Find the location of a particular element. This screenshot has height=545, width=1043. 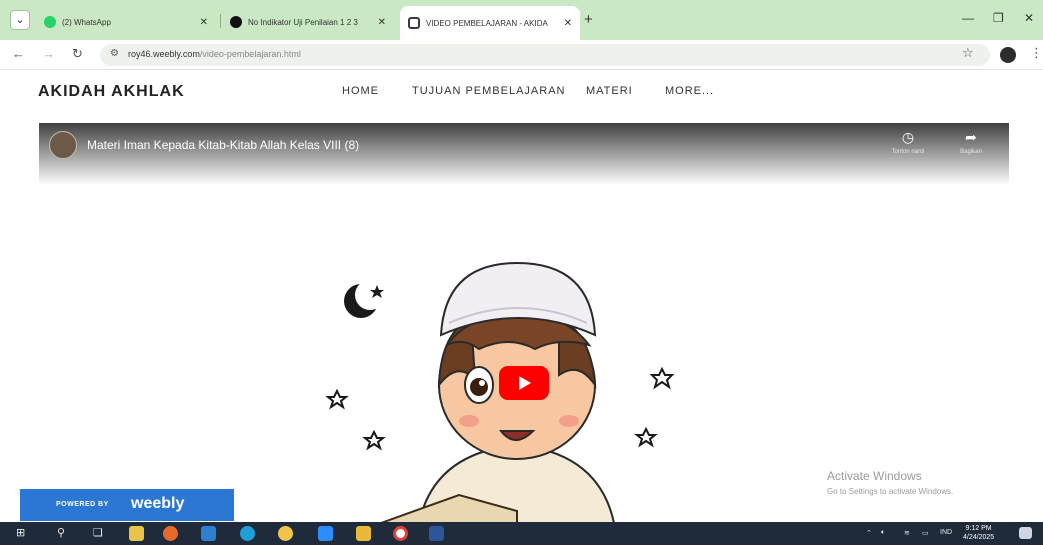

share-icon: ➦ is located at coordinates (971, 137).